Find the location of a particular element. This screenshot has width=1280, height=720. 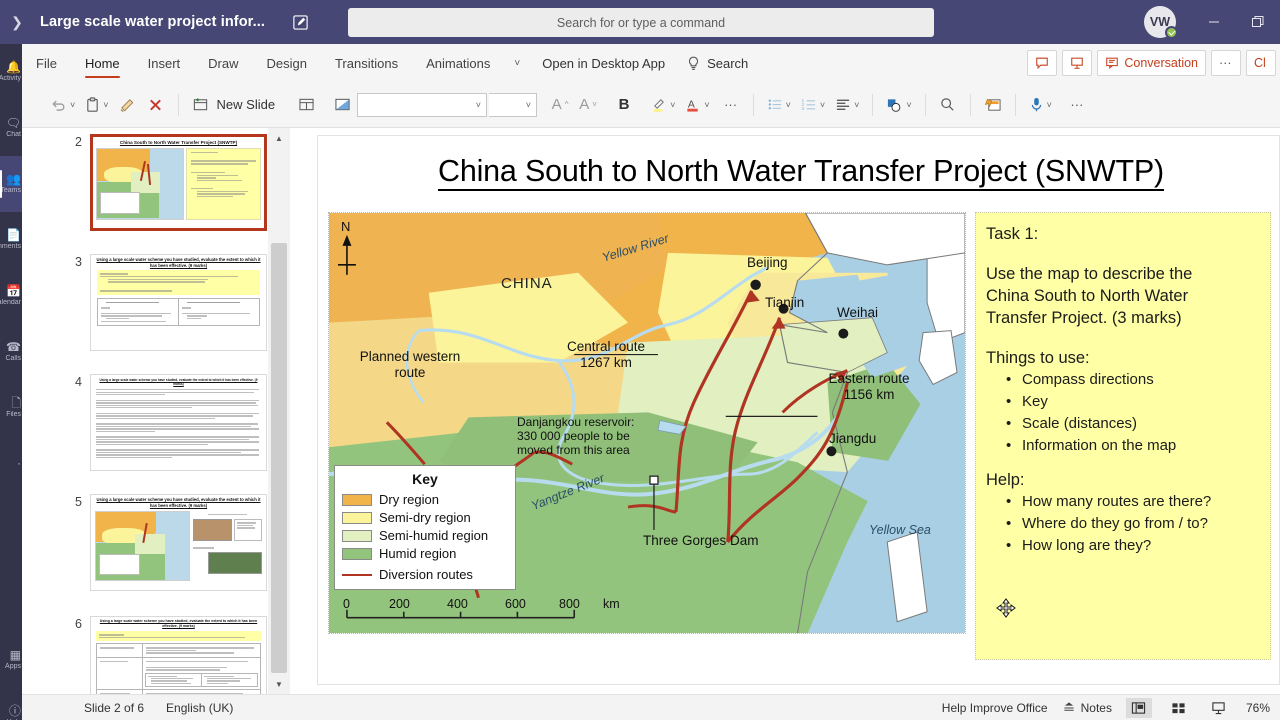

font-more-button: ··· is located at coordinates (731, 105).